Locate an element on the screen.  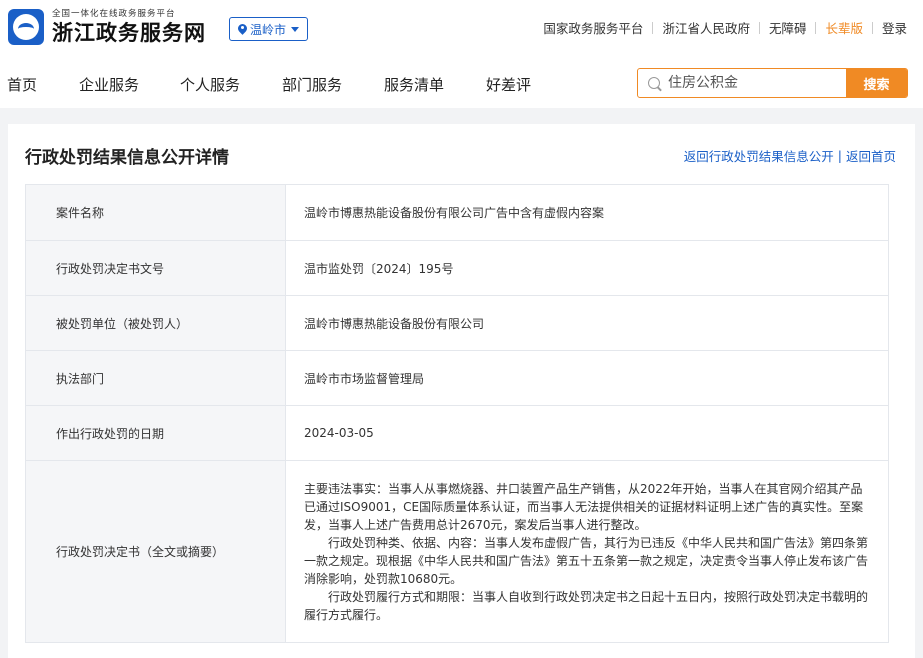
site-logo: 全国一体化在线政务服务平台 浙江政务服务网 is located at coordinates (107, 27).